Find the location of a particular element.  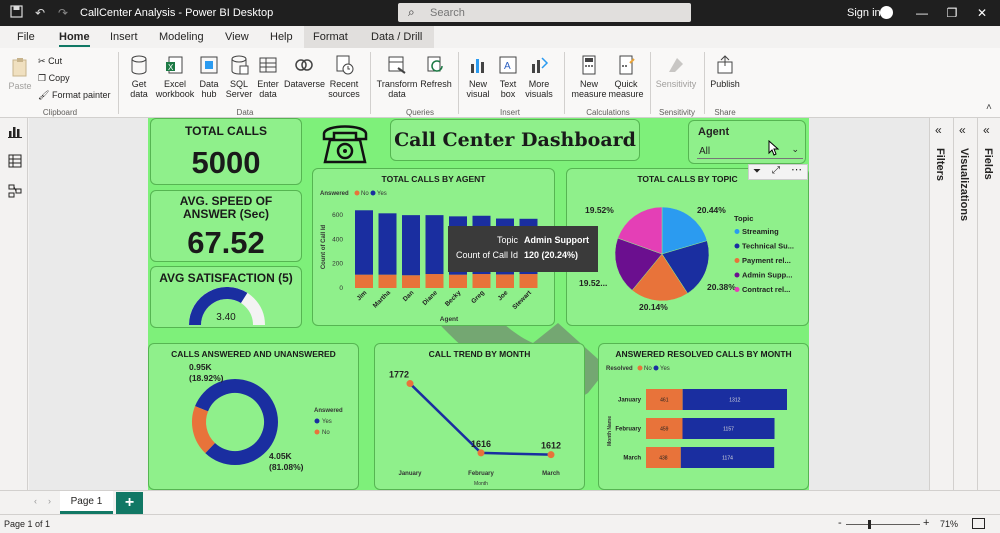

tab-format: Format is located at coordinates (330, 37).